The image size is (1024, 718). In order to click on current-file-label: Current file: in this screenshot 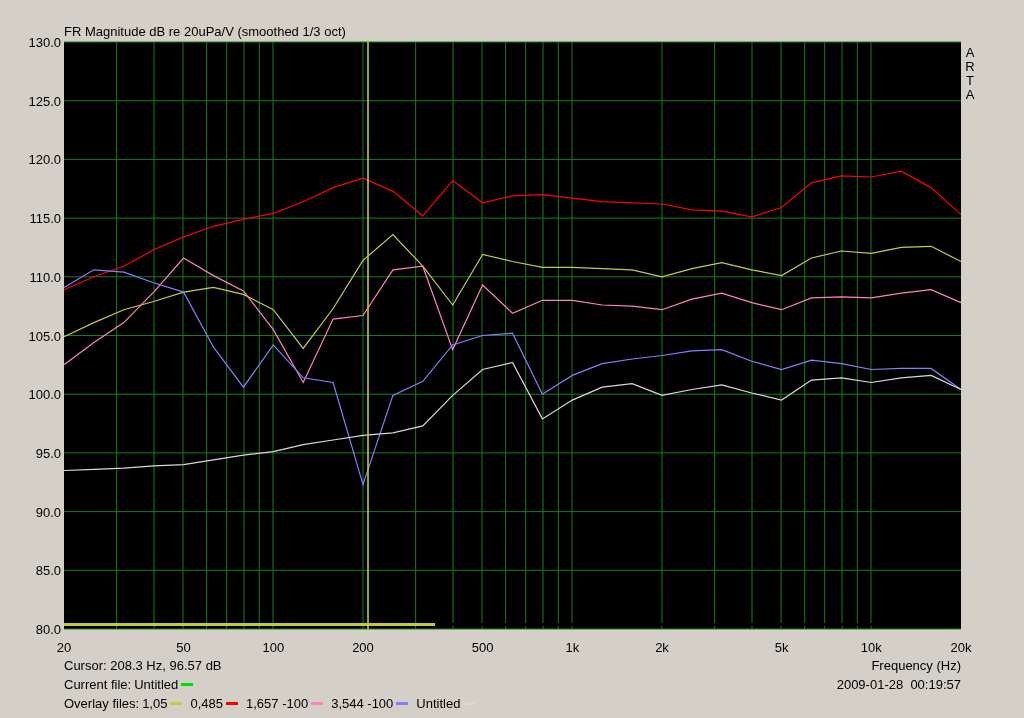, I will do `click(98, 684)`.